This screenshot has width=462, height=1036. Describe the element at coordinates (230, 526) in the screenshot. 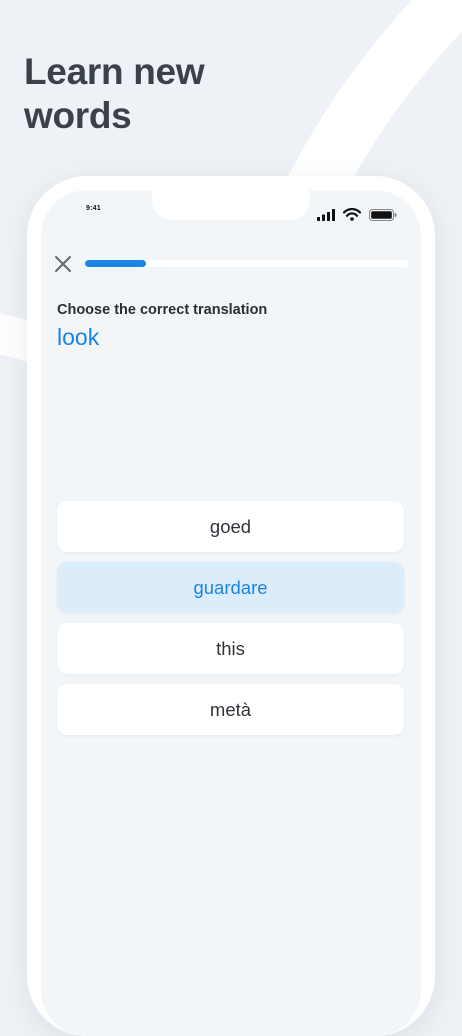

I see `answer-option: goed` at that location.